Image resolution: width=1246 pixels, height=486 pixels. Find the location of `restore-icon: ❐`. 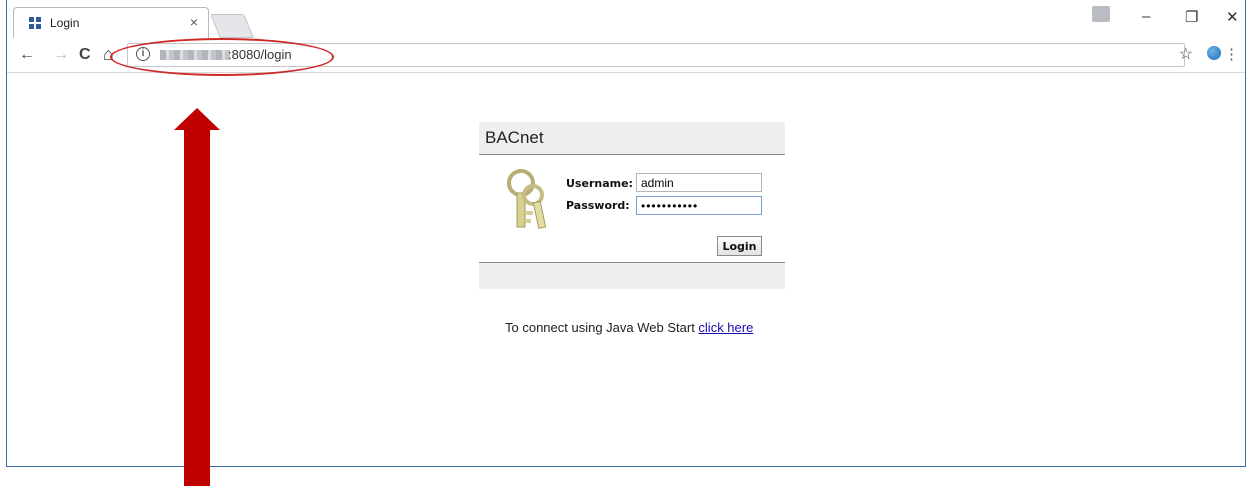

restore-icon: ❐ is located at coordinates (1191, 17).